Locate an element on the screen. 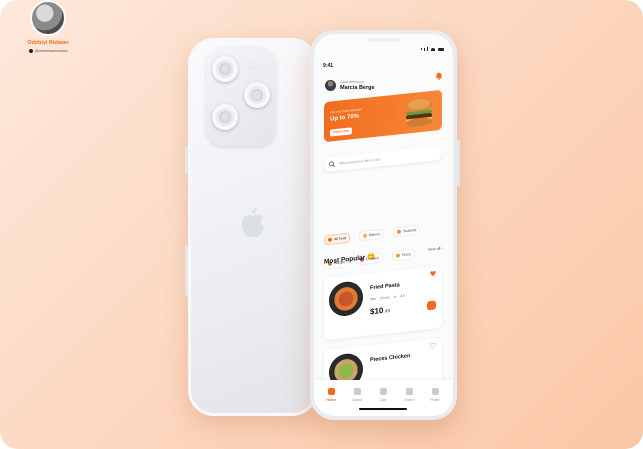 This screenshot has width=643, height=449. greeting-text: Good Afternoon is located at coordinates (352, 82).